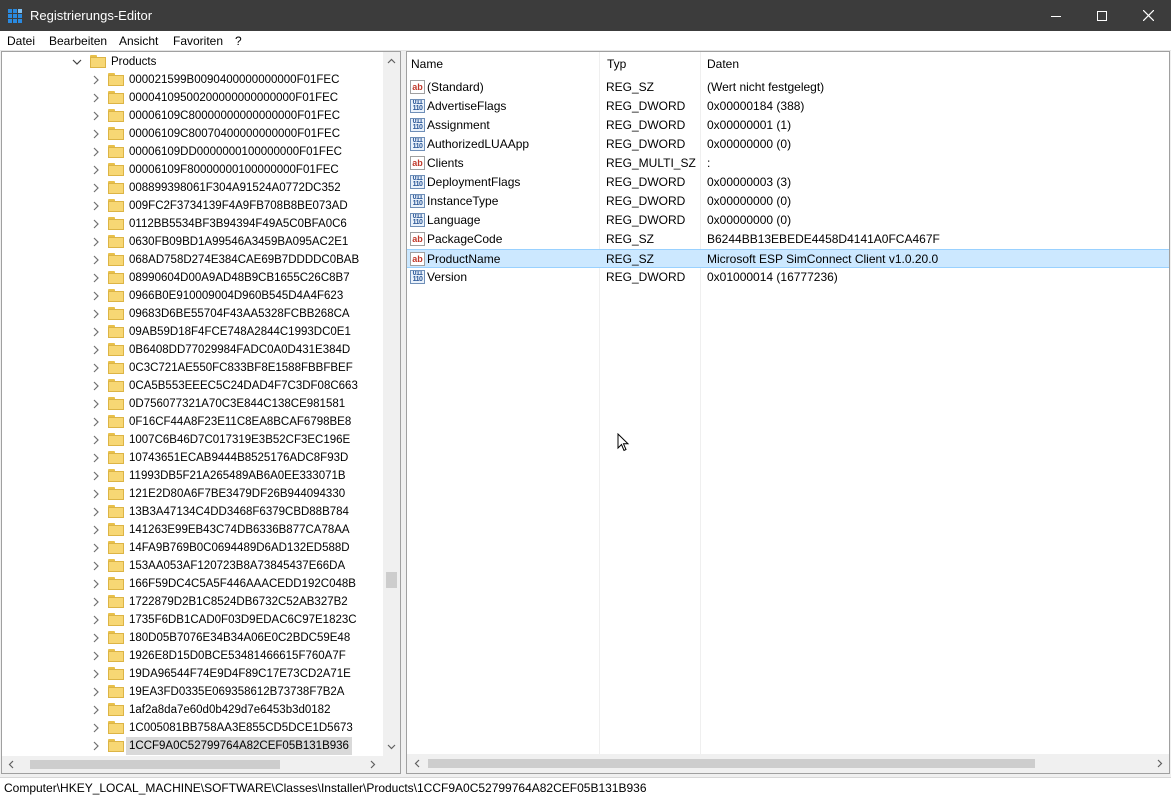 This screenshot has height=799, width=1171. I want to click on tree-item: 00006109C80000000000000000F01FEC, so click(193, 116).